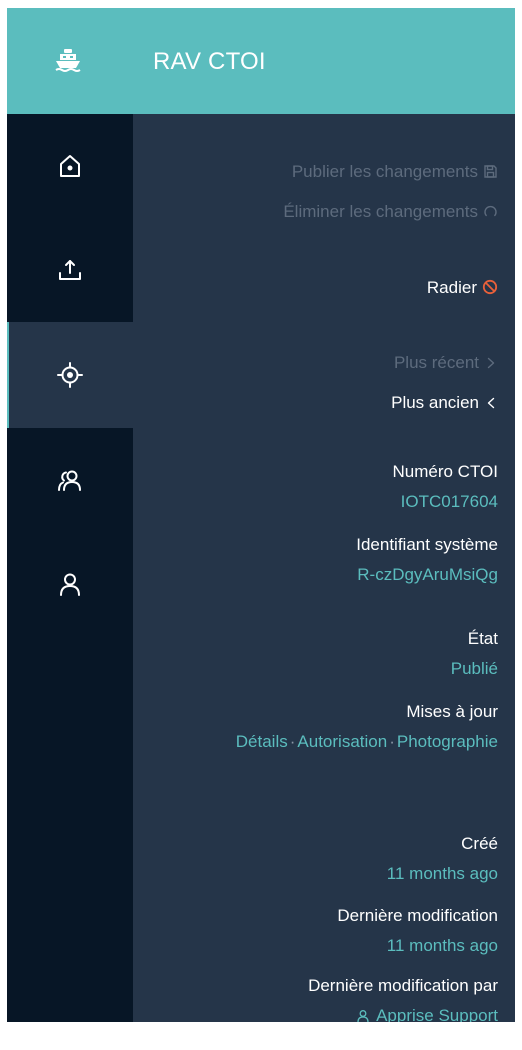 The width and height of the screenshot is (522, 1050). What do you see at coordinates (380, 211) in the screenshot?
I see `discard-label: Éliminer les changements` at bounding box center [380, 211].